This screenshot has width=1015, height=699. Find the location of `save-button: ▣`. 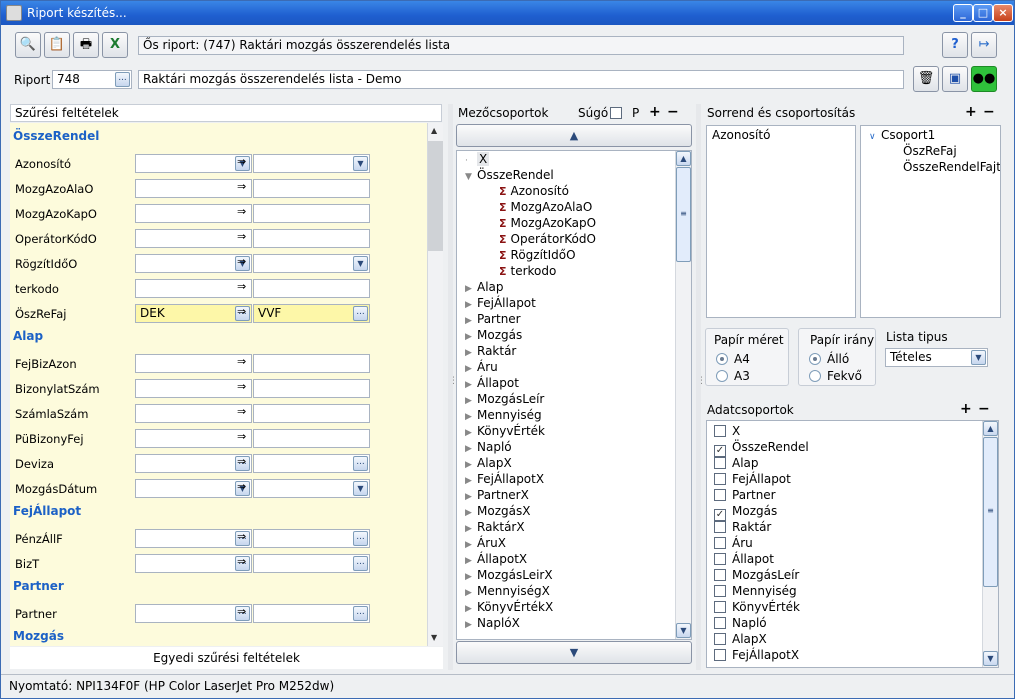

save-button: ▣ is located at coordinates (955, 79).